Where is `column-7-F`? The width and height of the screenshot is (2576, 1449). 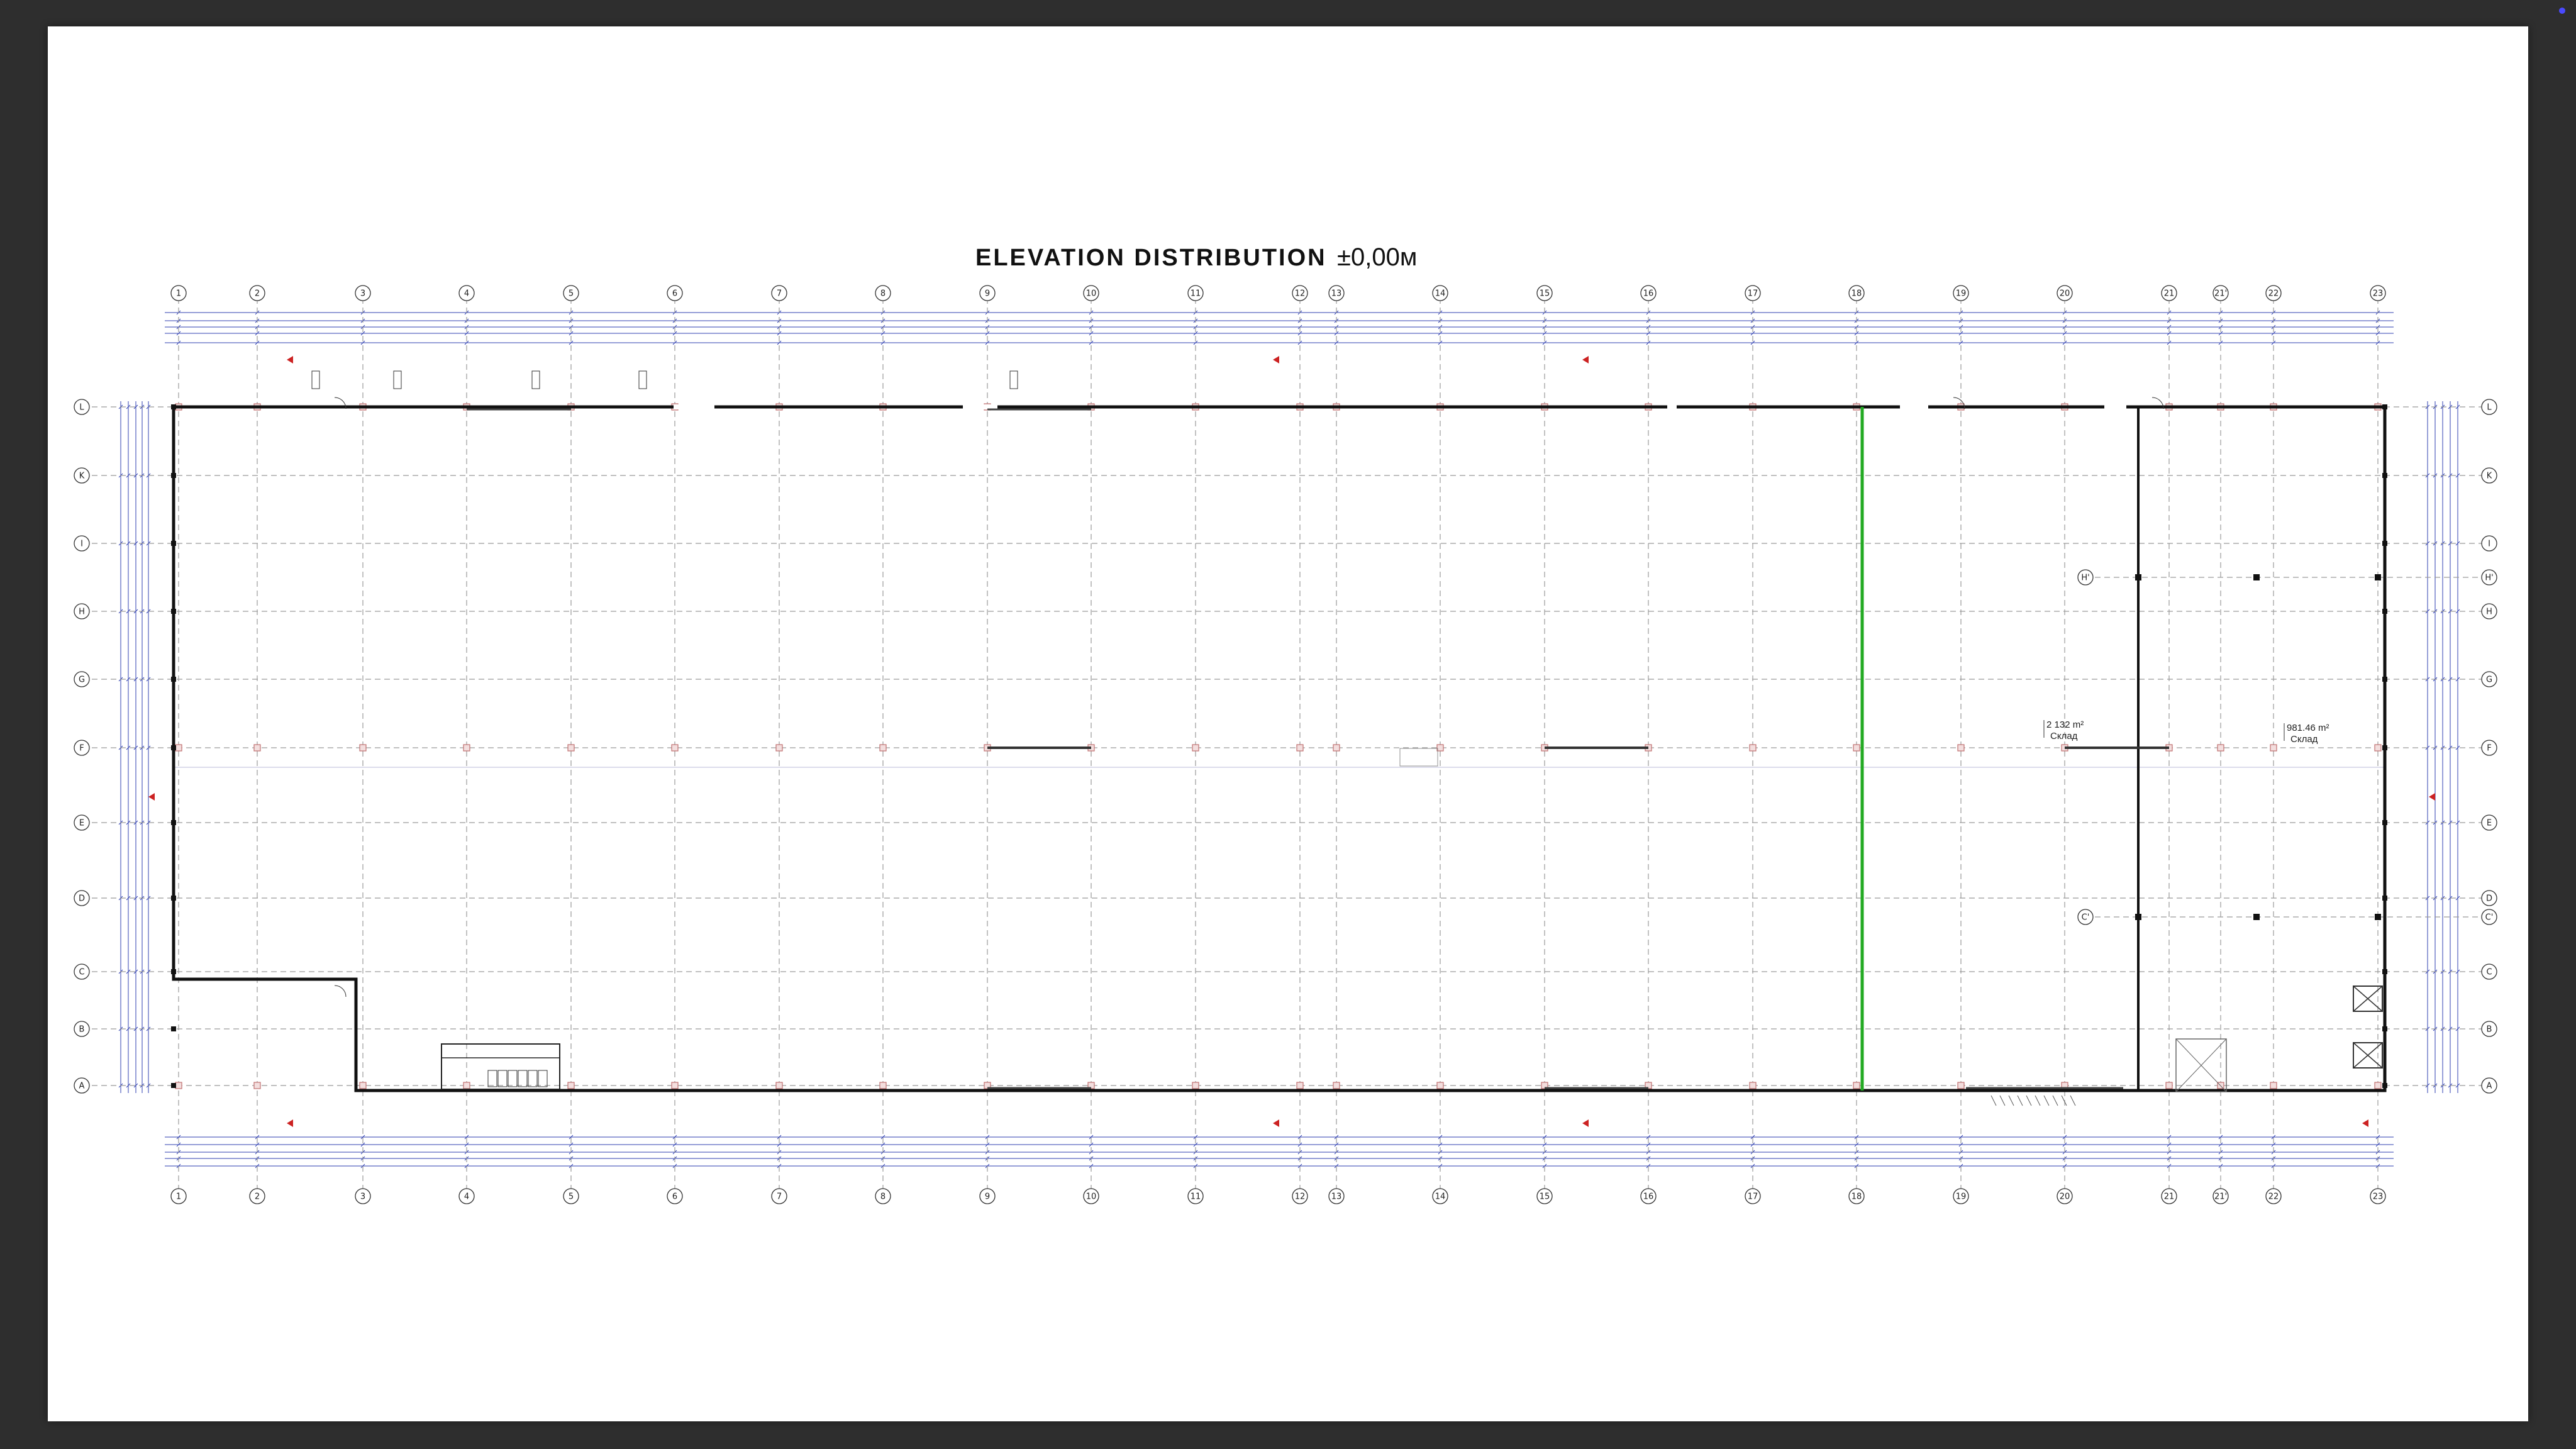
column-7-F is located at coordinates (779, 748).